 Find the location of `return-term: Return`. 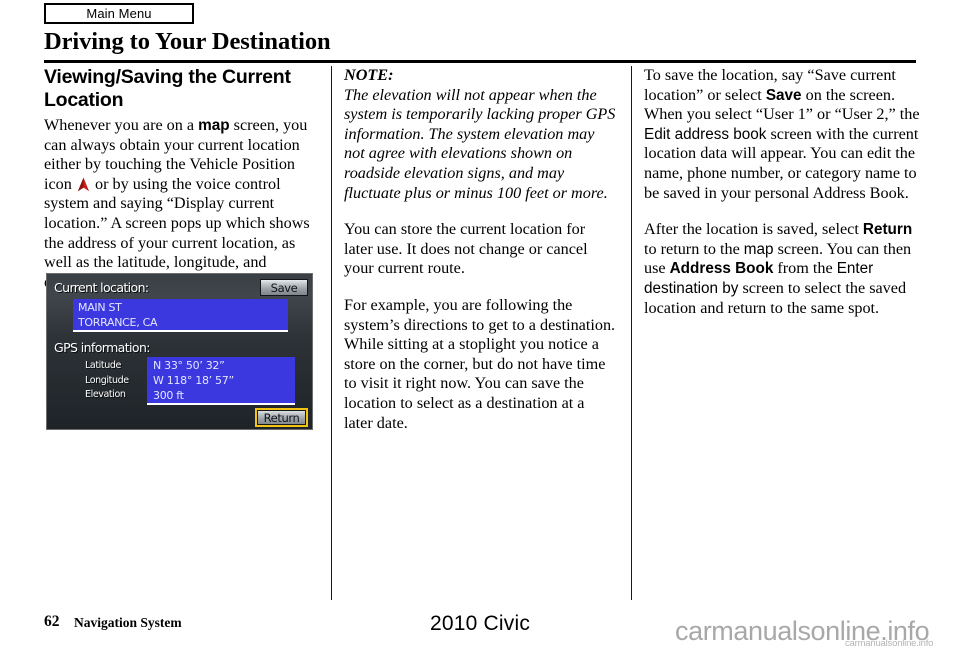

return-term: Return is located at coordinates (887, 230).